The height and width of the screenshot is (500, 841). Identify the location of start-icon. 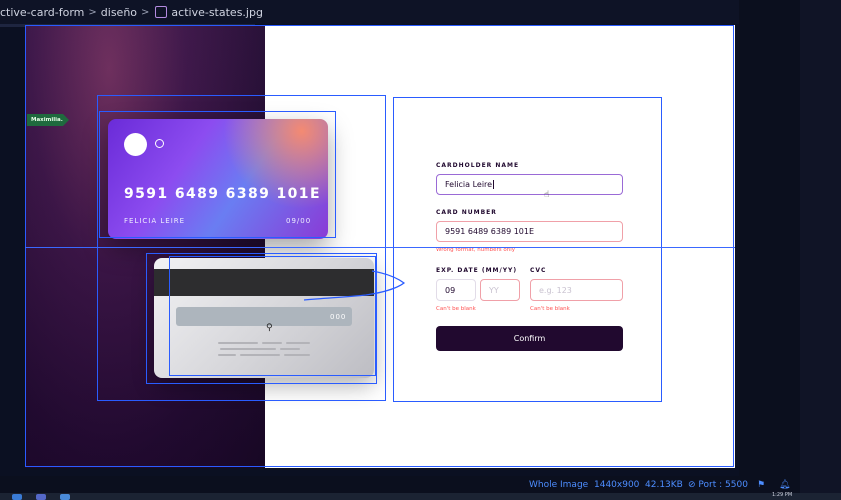
(17, 497).